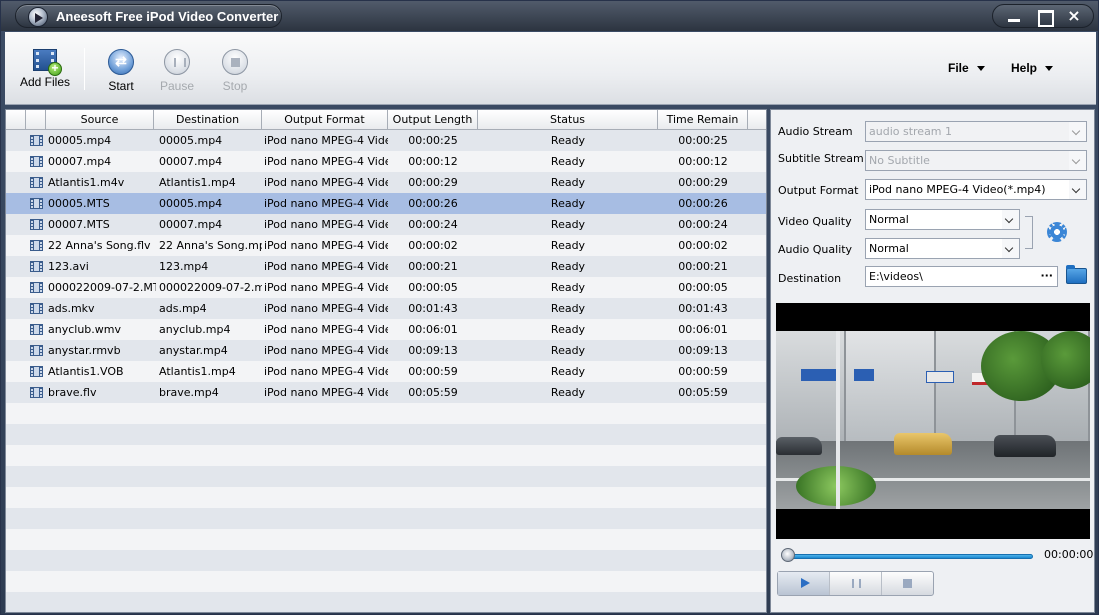  I want to click on cell-destination: 00007.mp4, so click(191, 224).